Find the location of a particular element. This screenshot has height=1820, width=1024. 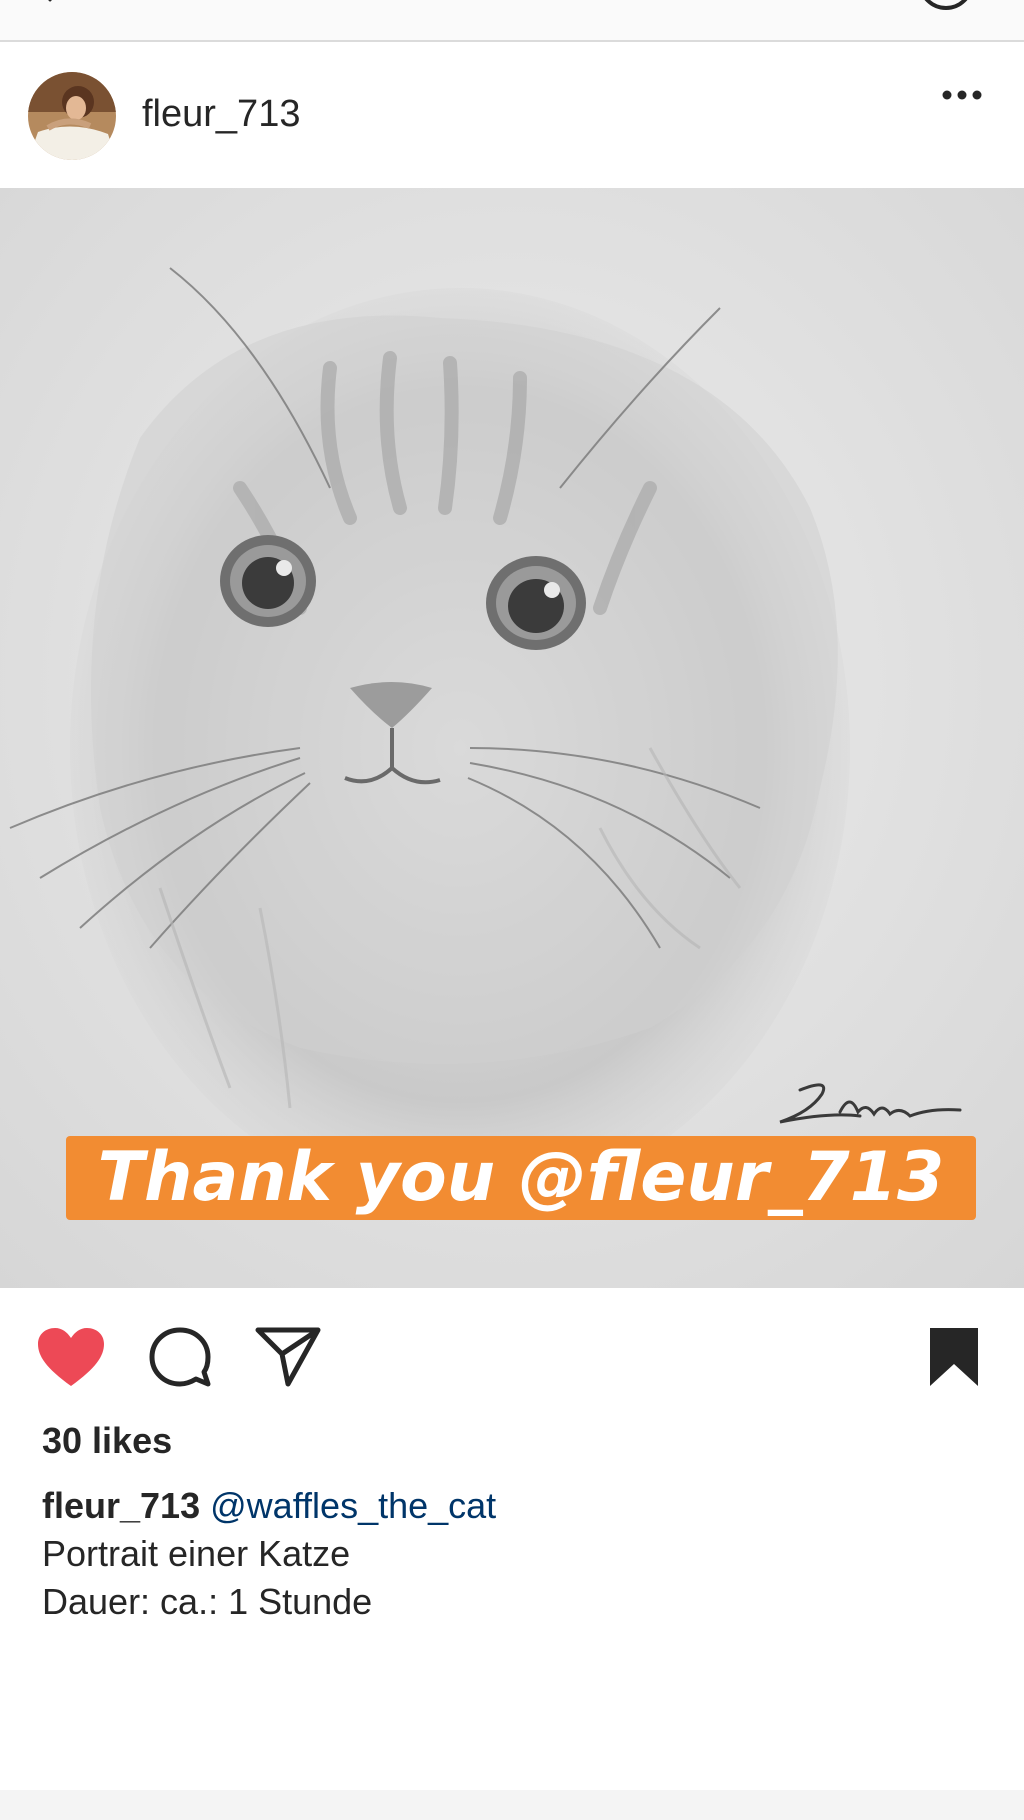

sticker-text: Thank you @fleur_713 is located at coordinates (521, 1177).